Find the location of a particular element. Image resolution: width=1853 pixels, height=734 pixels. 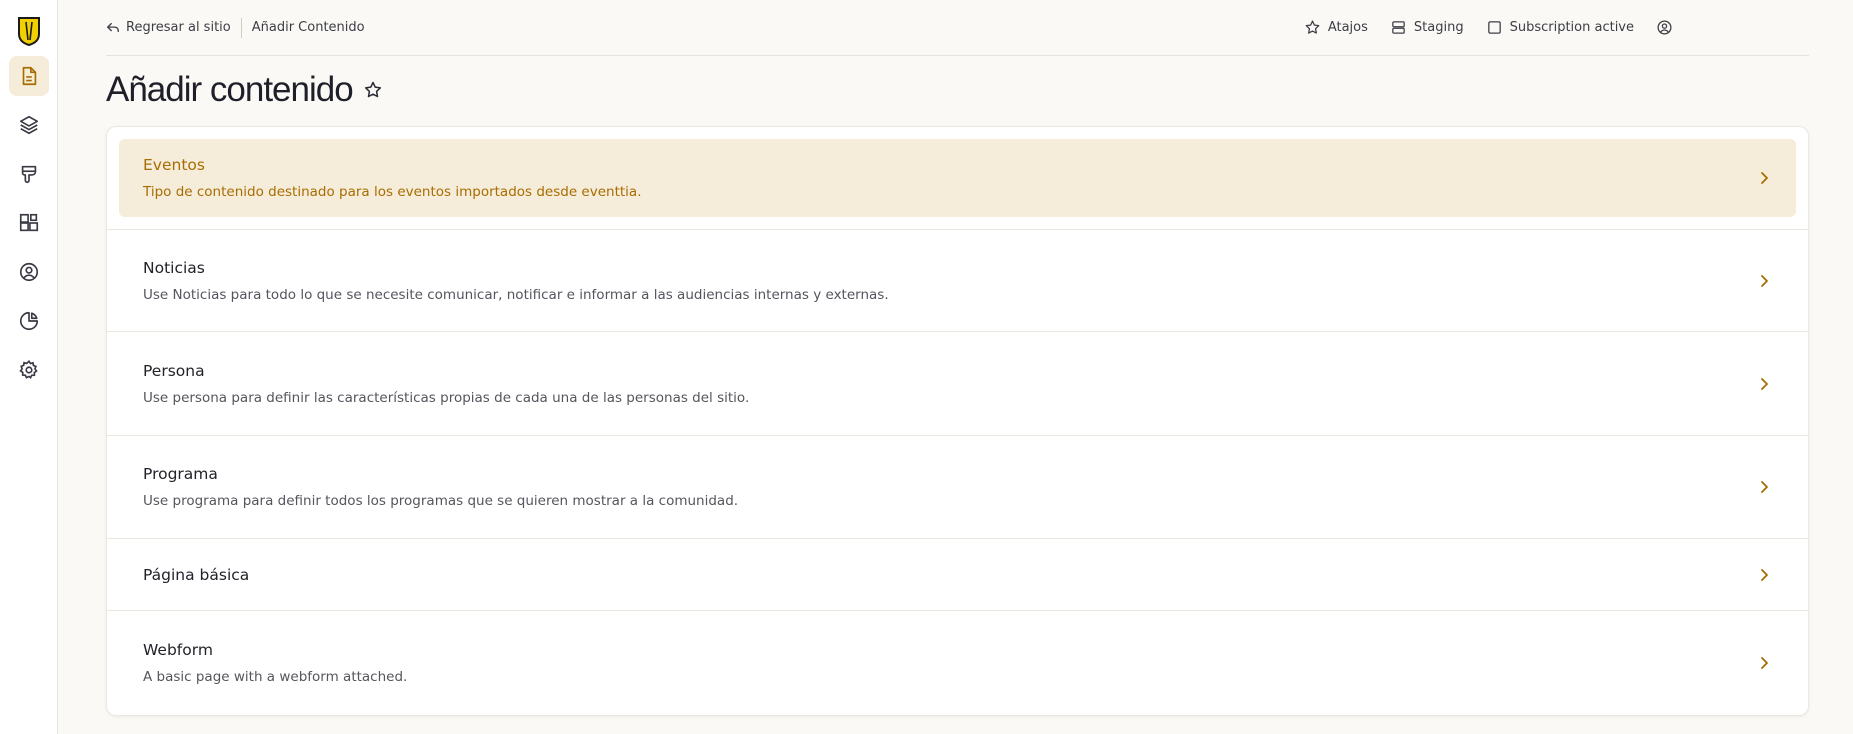

page-header: Añadir contenido is located at coordinates (957, 90).